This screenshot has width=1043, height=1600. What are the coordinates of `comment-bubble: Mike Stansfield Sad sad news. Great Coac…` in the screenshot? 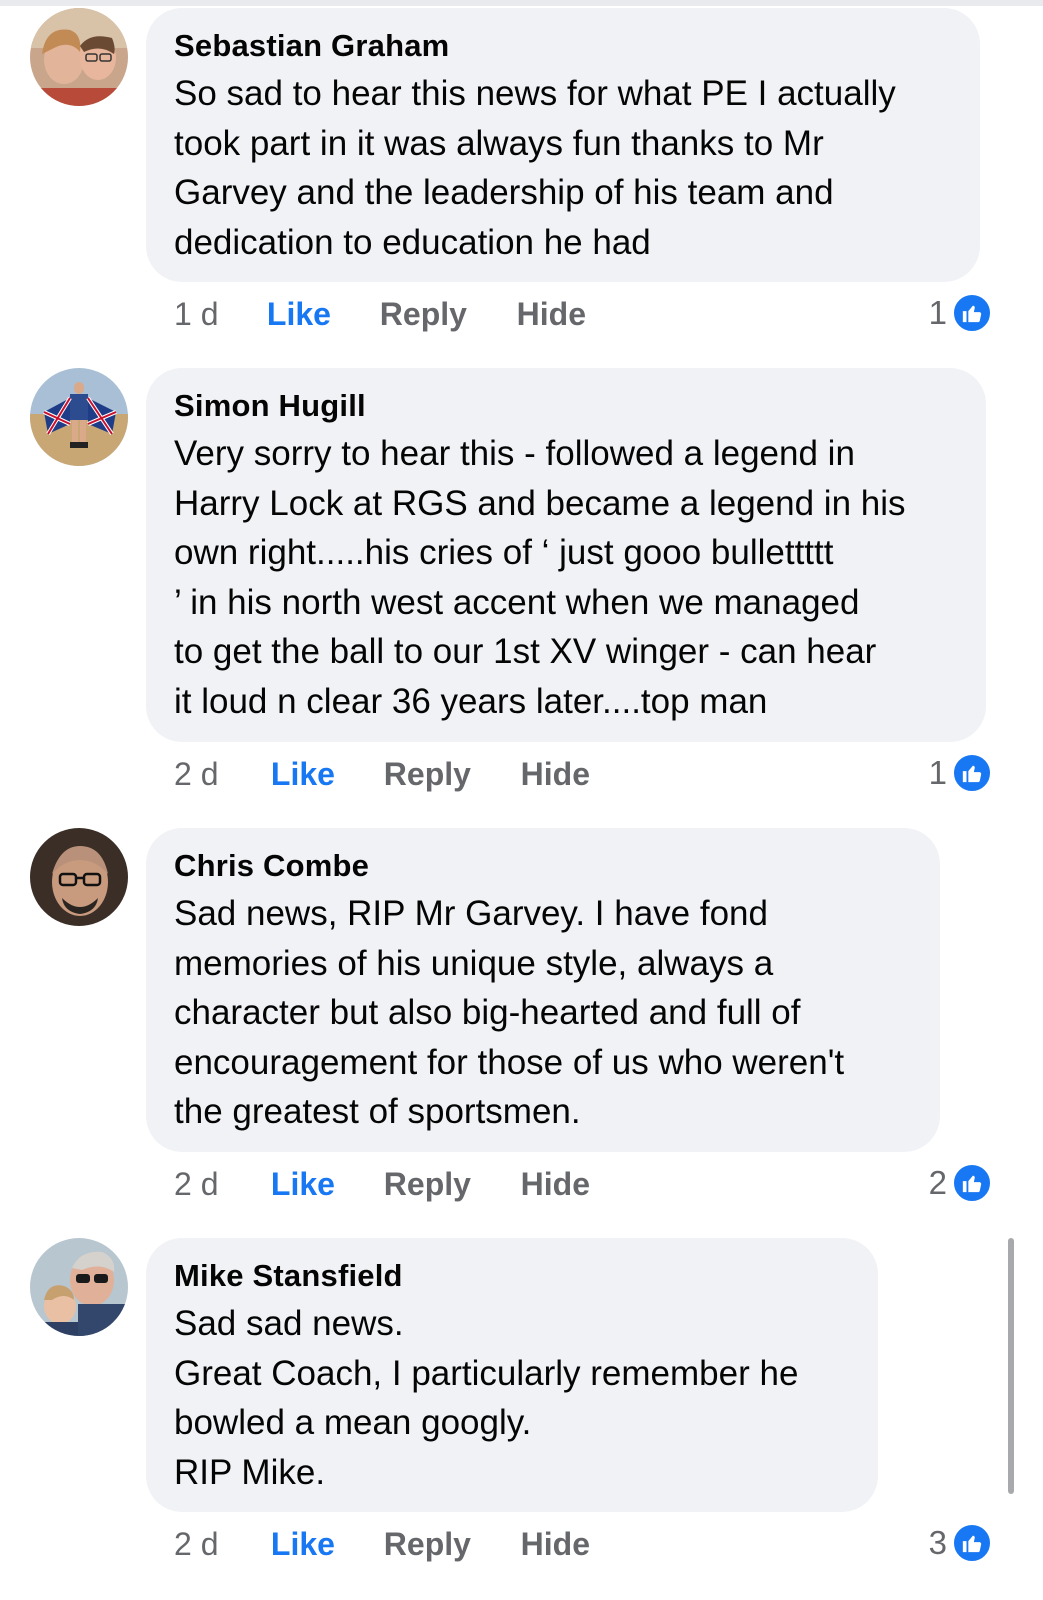 It's located at (512, 1375).